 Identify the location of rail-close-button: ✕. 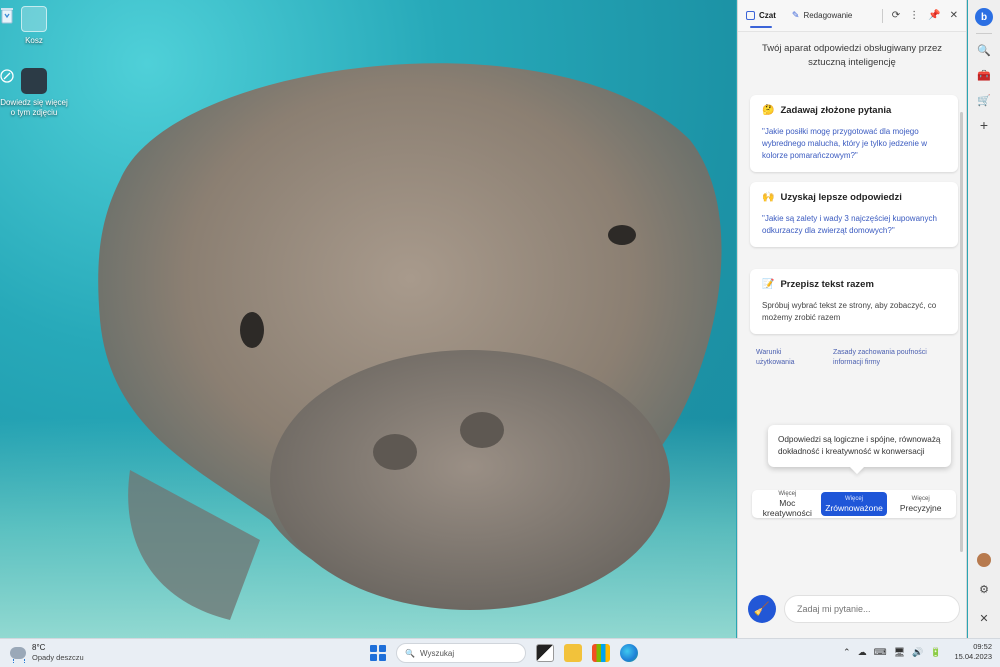
(984, 618).